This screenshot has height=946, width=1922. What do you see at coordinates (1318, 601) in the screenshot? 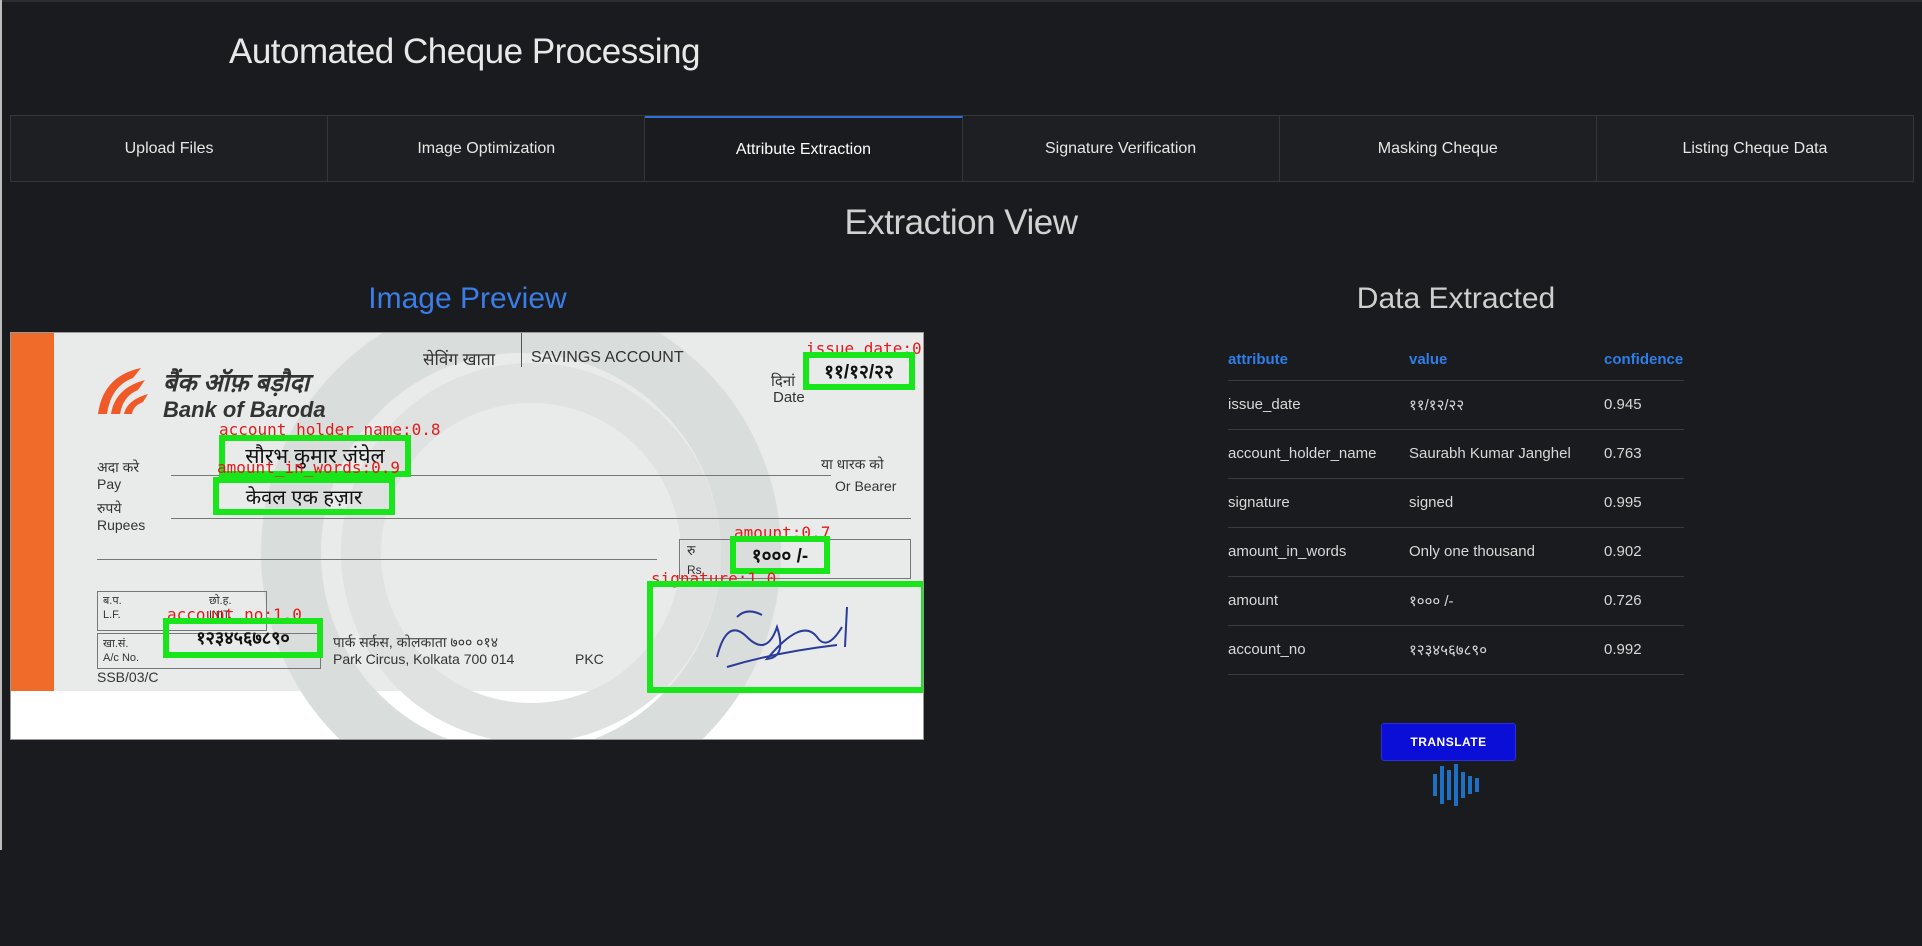
I see `cell-attribute: amount` at bounding box center [1318, 601].